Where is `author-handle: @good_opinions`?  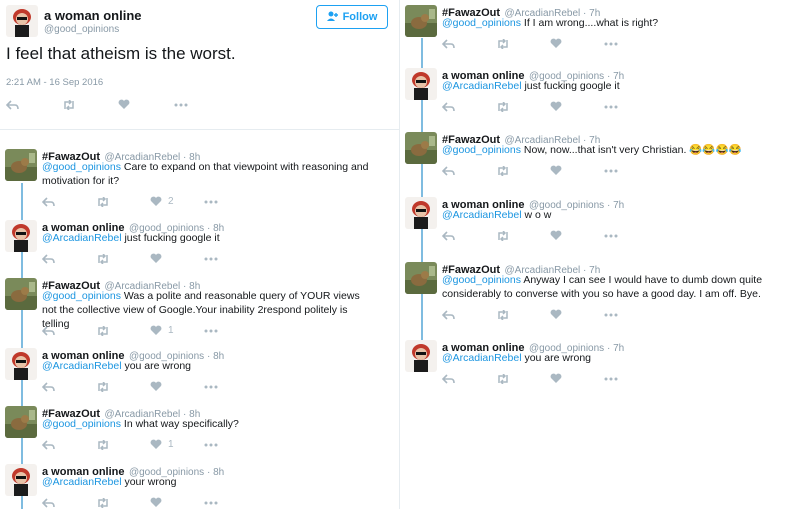 author-handle: @good_opinions is located at coordinates (81, 29).